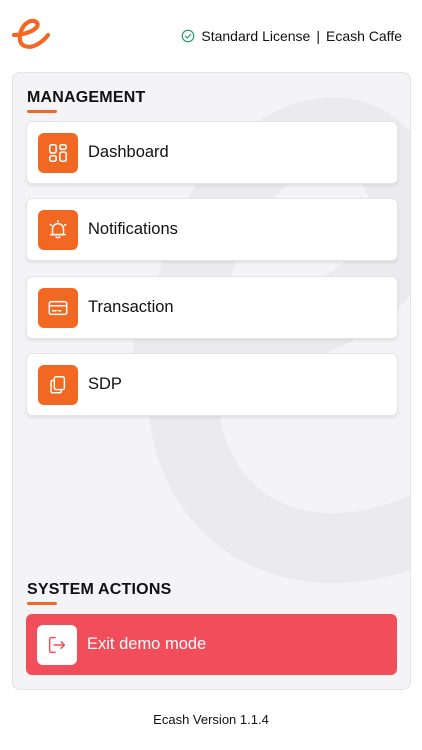 Image resolution: width=422 pixels, height=750 pixels. I want to click on menu-item-dashboard-label: Dashboard, so click(128, 152).